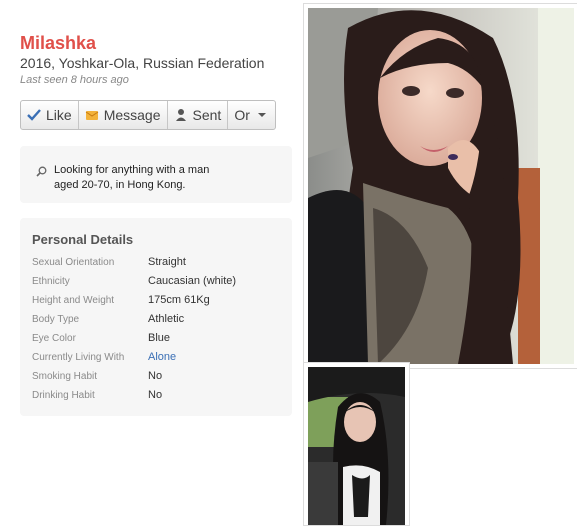  I want to click on detail-label: Ethnicity, so click(51, 281).